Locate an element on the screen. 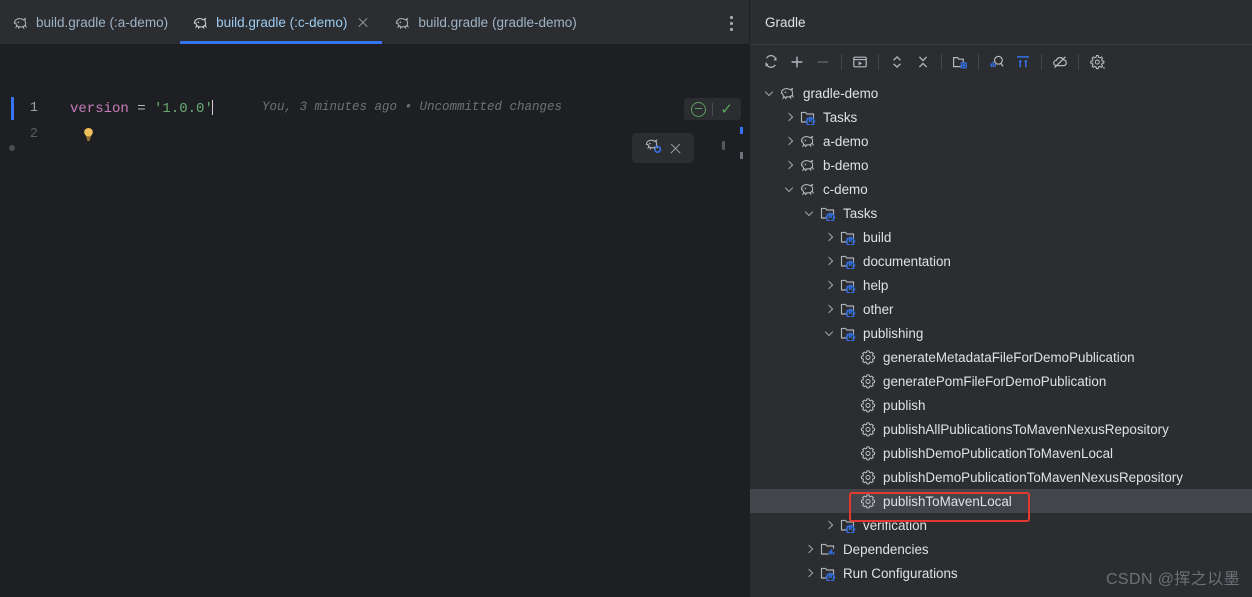  gradle-load-changes-notification is located at coordinates (663, 148).